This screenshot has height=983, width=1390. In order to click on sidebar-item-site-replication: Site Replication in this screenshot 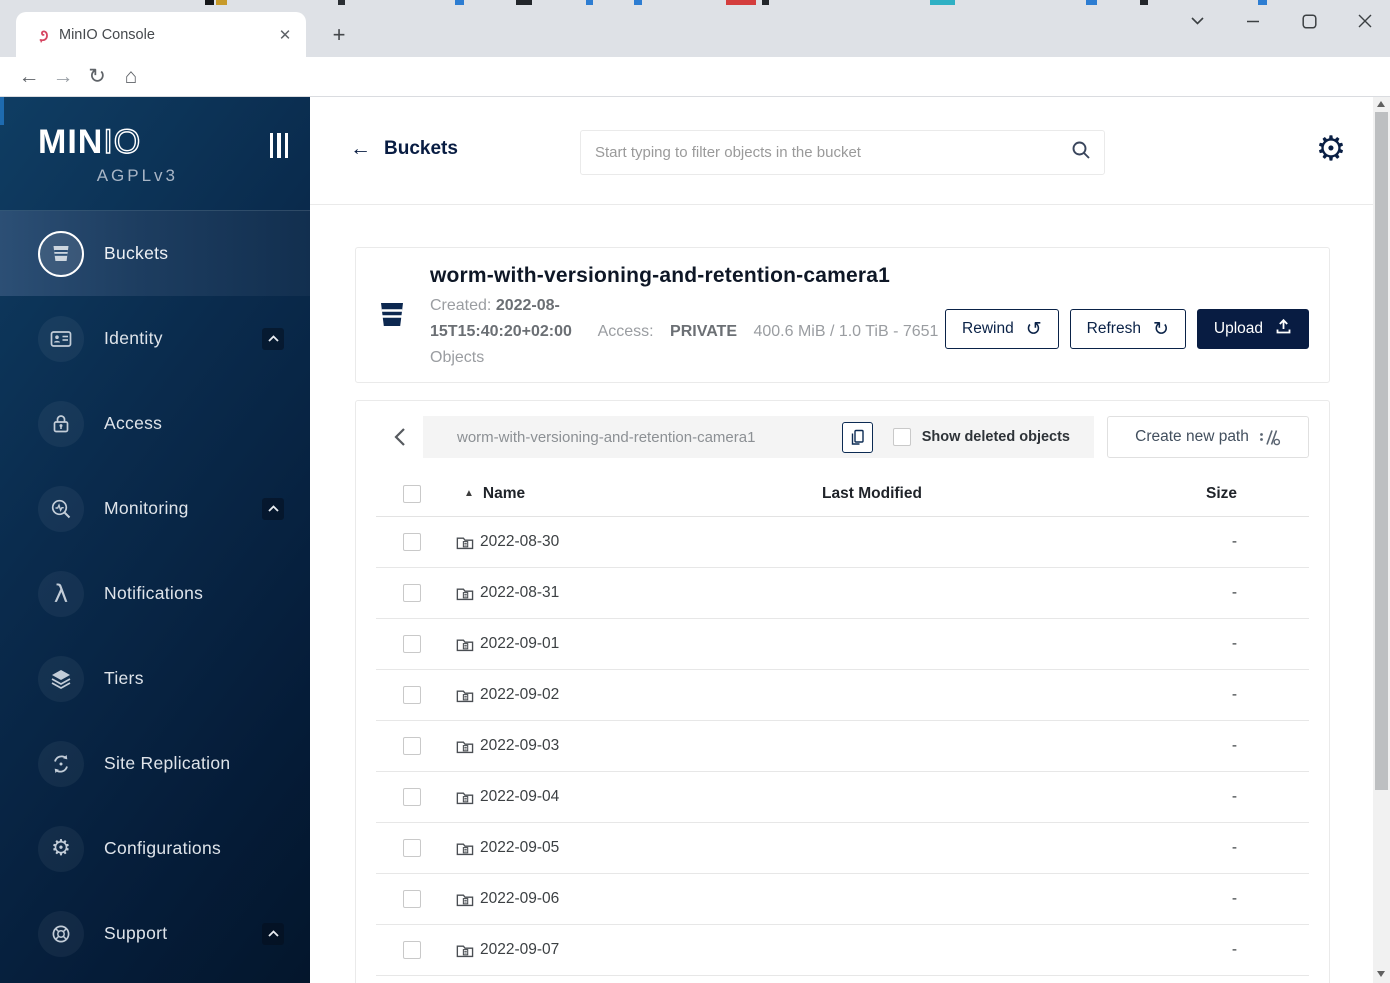, I will do `click(155, 763)`.